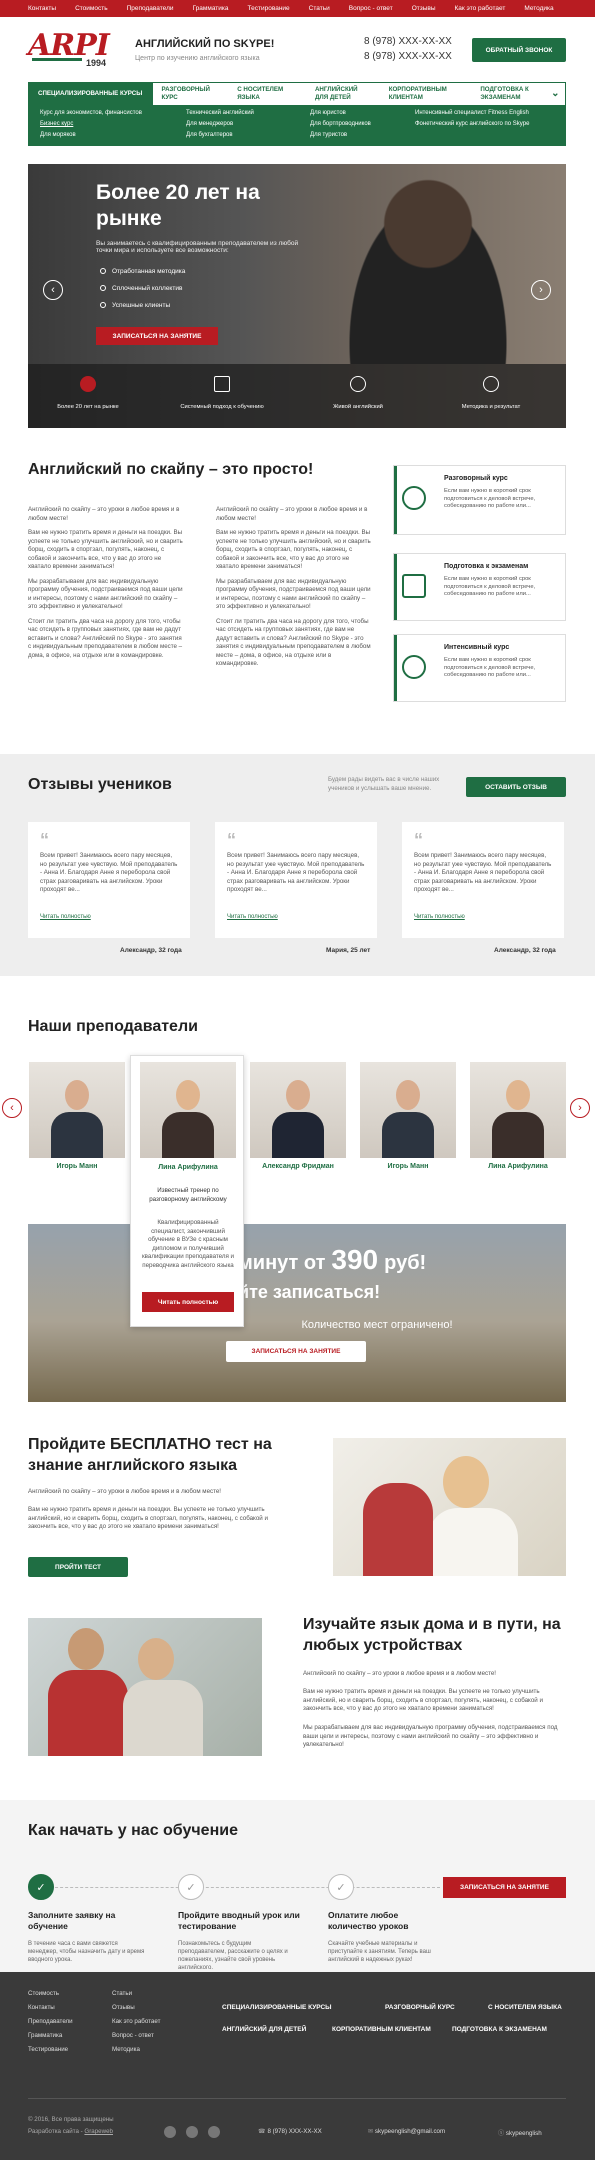  What do you see at coordinates (171, 469) in the screenshot?
I see `about-title: Английский по скайпу – это просто!` at bounding box center [171, 469].